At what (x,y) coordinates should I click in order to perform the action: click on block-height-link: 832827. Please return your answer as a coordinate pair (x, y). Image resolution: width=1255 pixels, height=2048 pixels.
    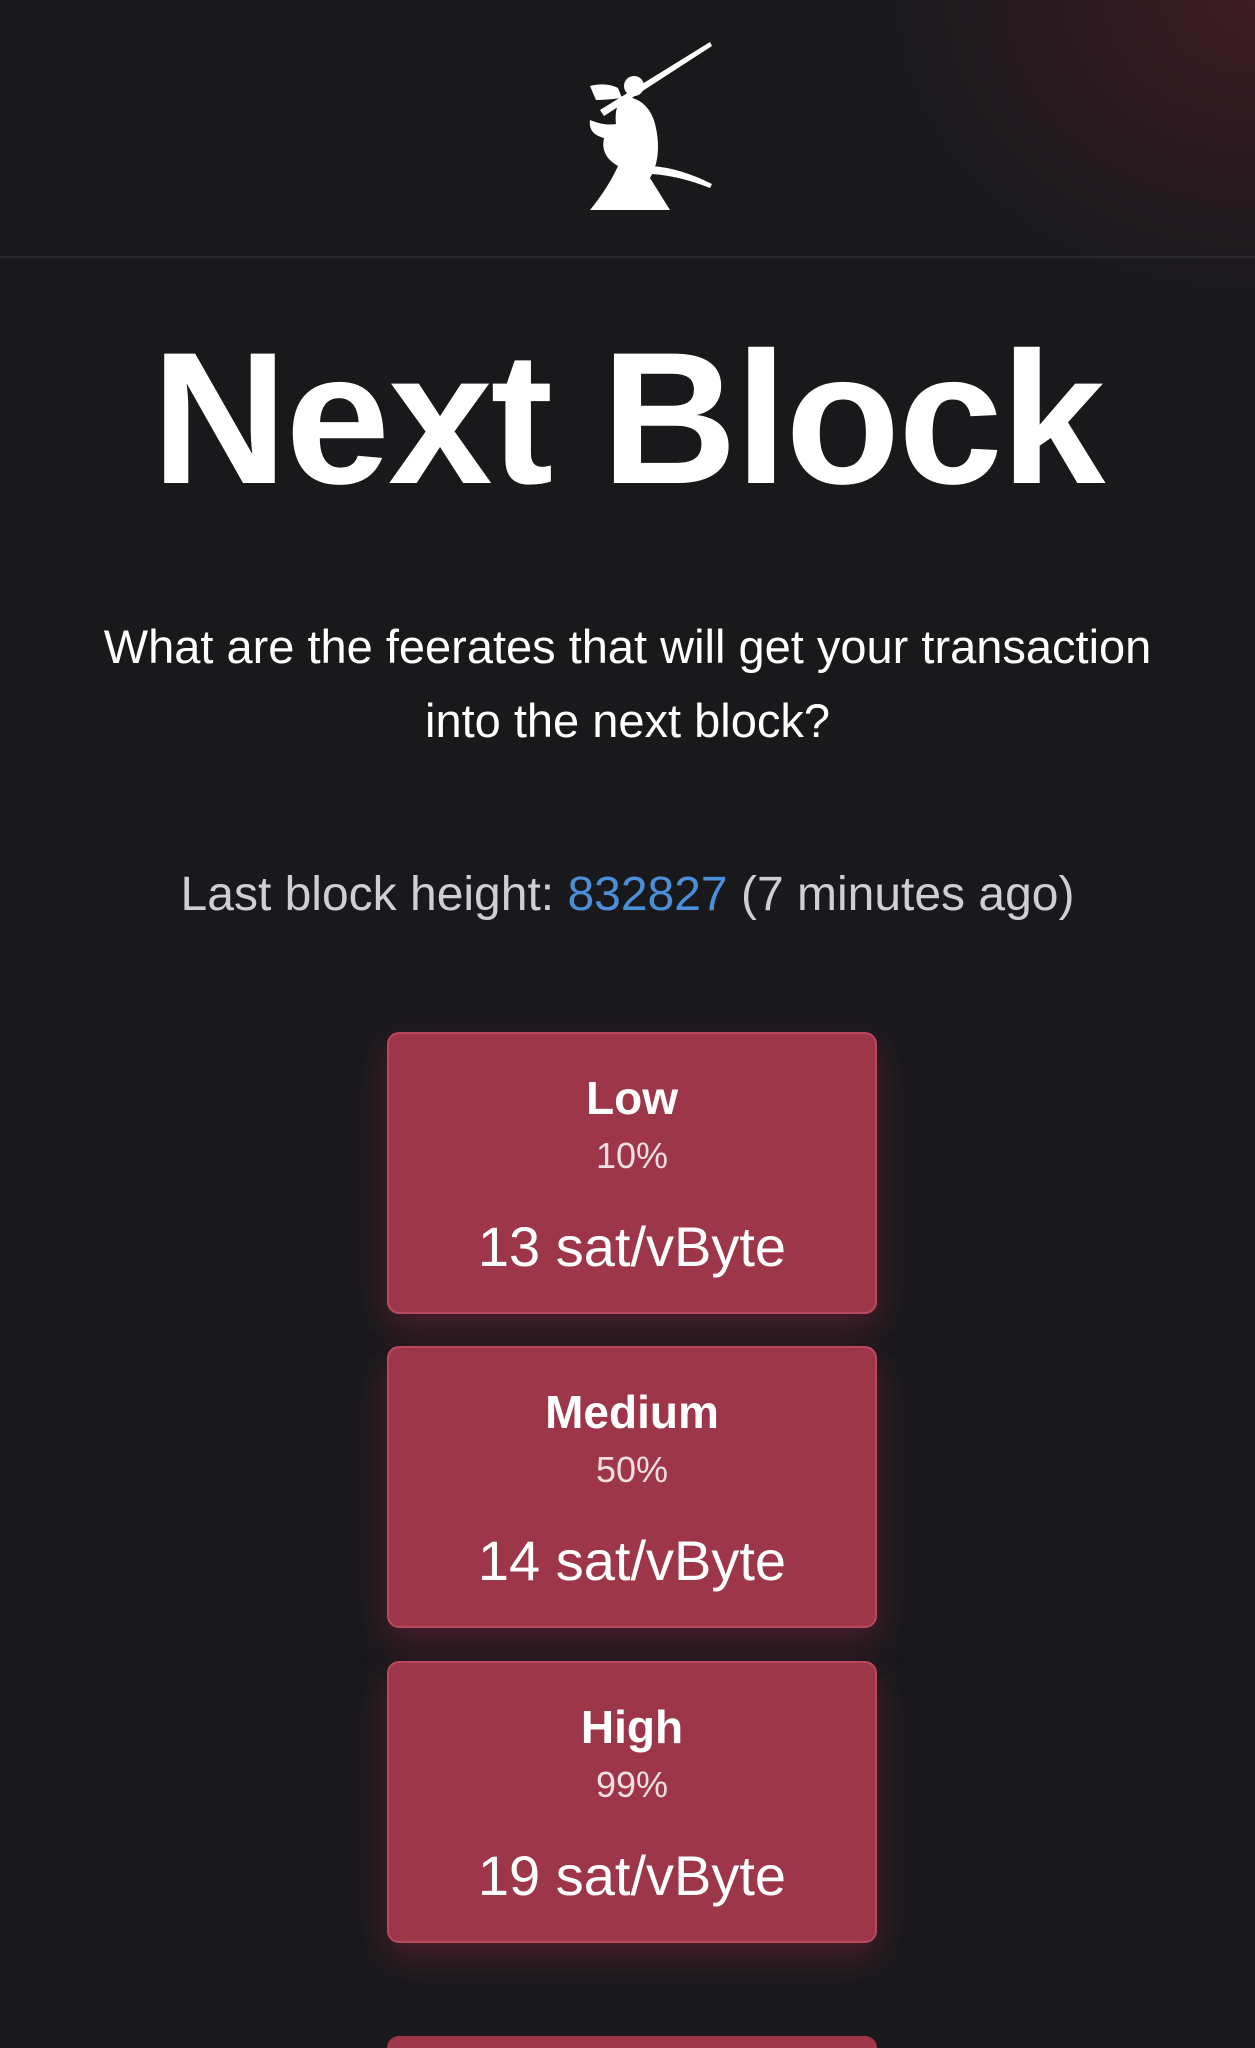
    Looking at the image, I should click on (647, 894).